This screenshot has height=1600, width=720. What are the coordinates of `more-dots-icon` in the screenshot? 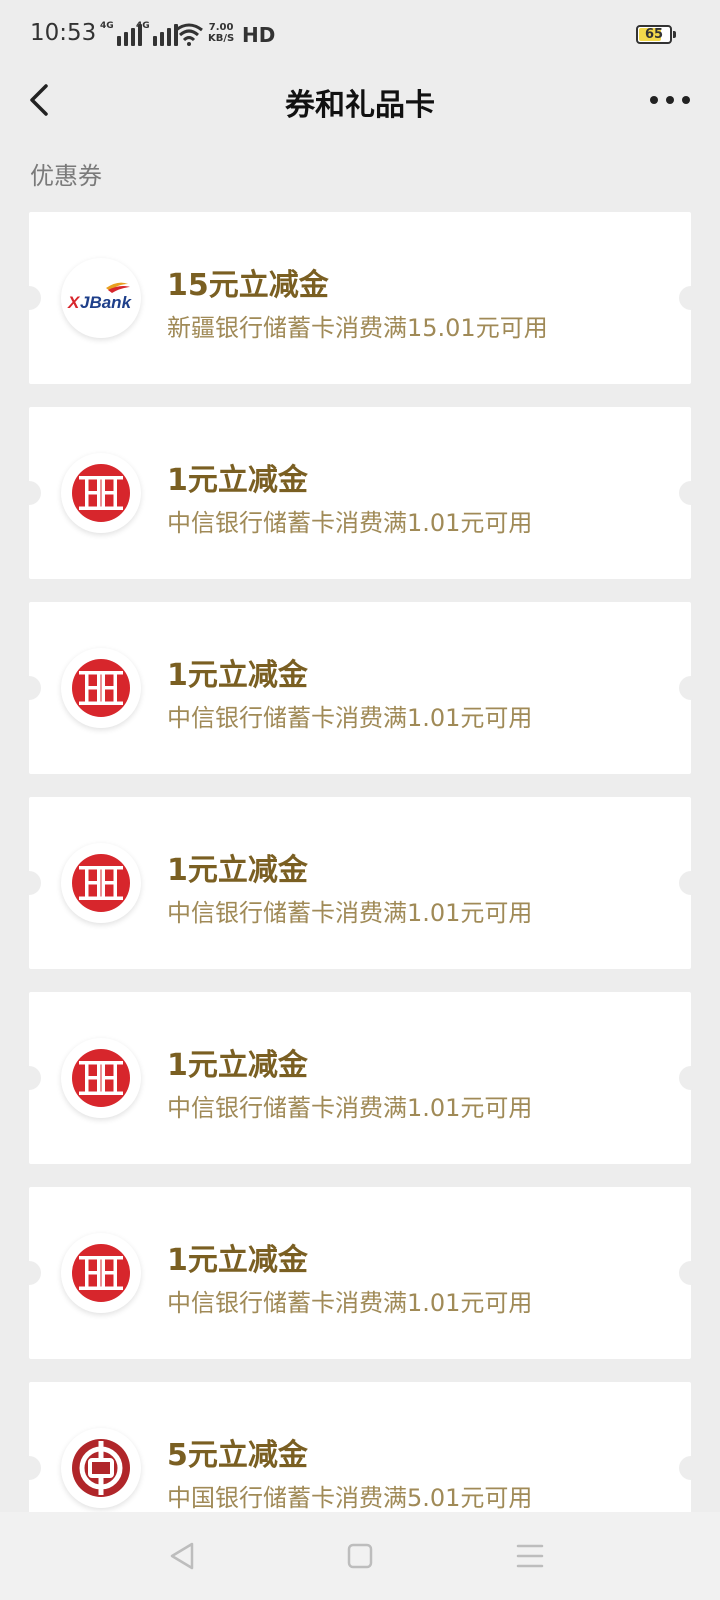 It's located at (670, 100).